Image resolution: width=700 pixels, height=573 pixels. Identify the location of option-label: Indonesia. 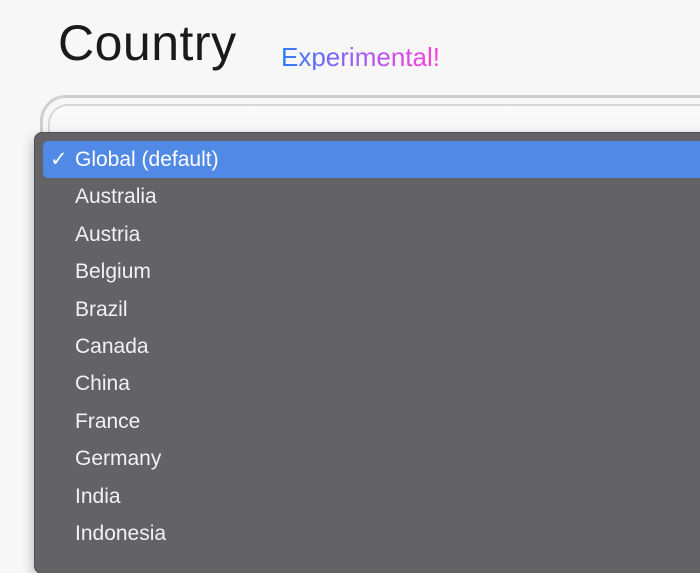
(121, 533).